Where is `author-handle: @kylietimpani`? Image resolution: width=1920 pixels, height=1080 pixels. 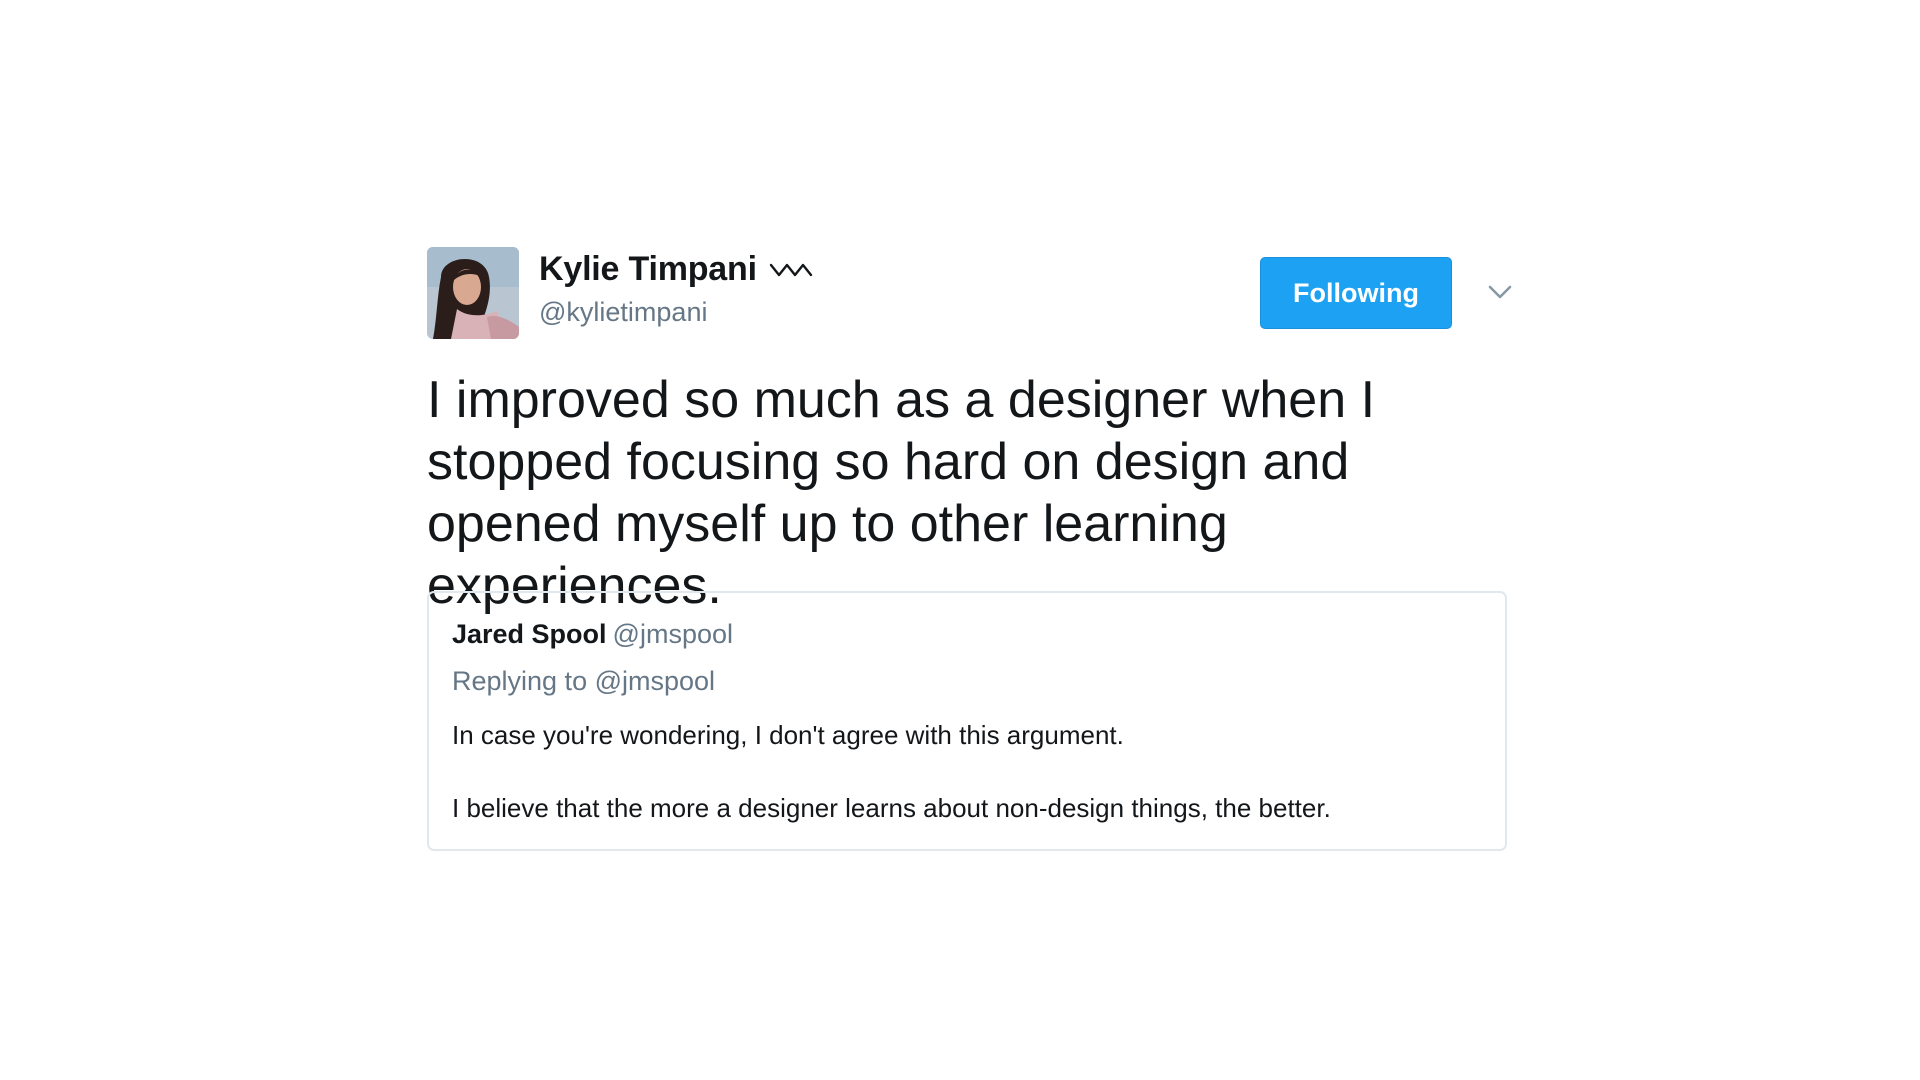
author-handle: @kylietimpani is located at coordinates (623, 312).